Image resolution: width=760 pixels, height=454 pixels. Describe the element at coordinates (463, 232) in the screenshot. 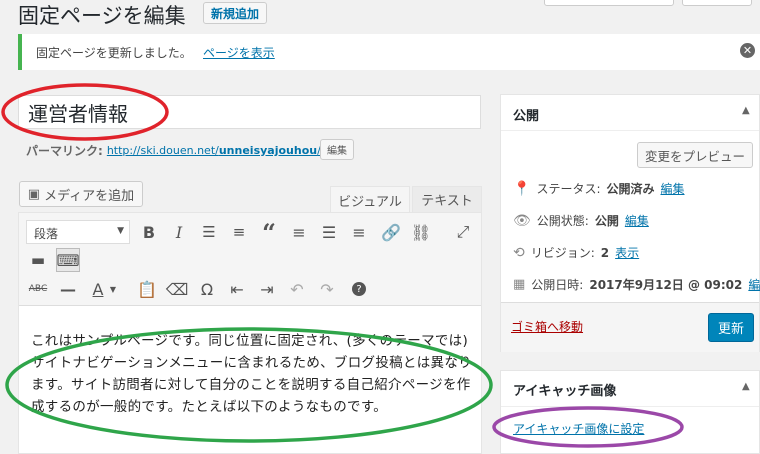

I see `fullscreen-icon: ⤢` at that location.